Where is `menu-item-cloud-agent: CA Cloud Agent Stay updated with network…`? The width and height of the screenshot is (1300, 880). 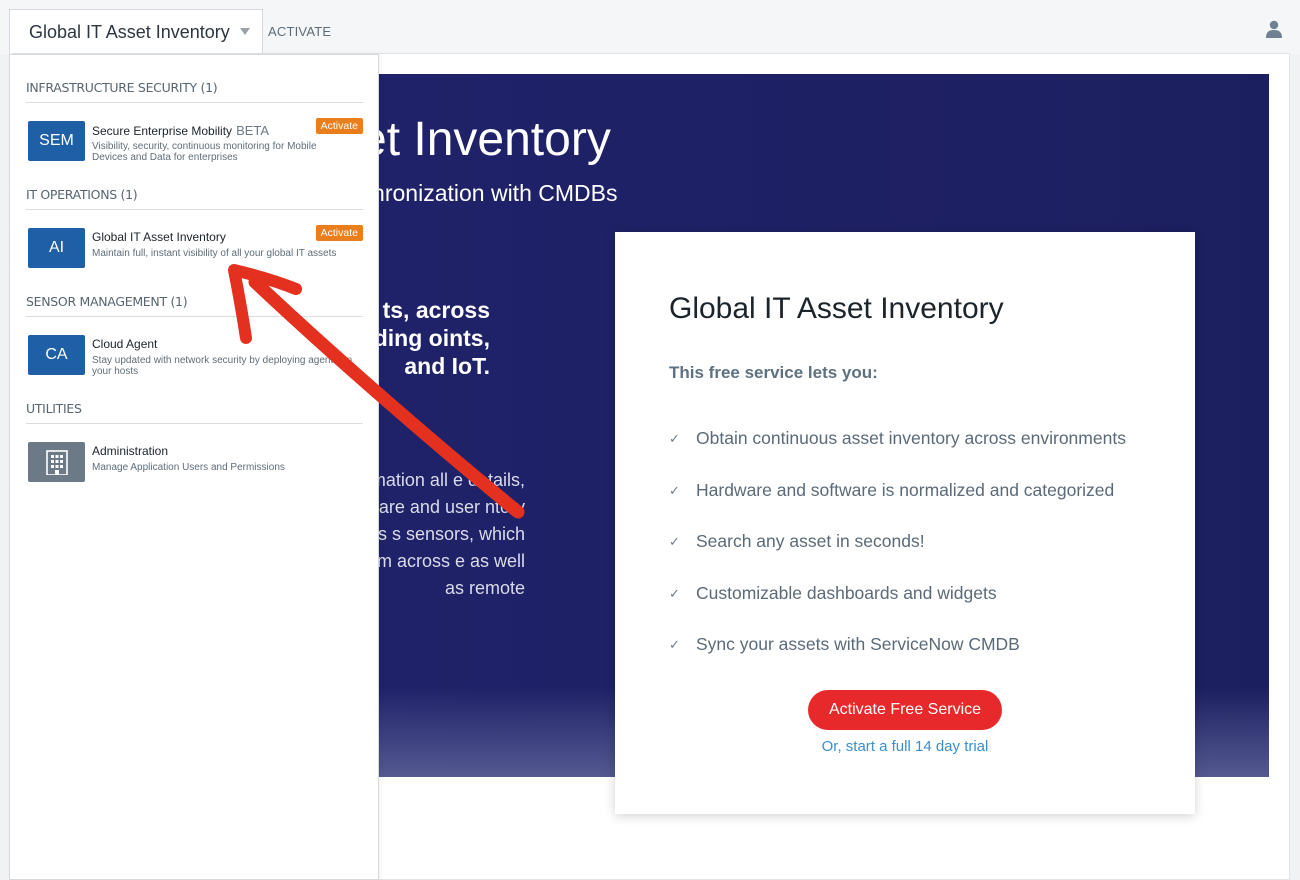 menu-item-cloud-agent: CA Cloud Agent Stay updated with network… is located at coordinates (194, 359).